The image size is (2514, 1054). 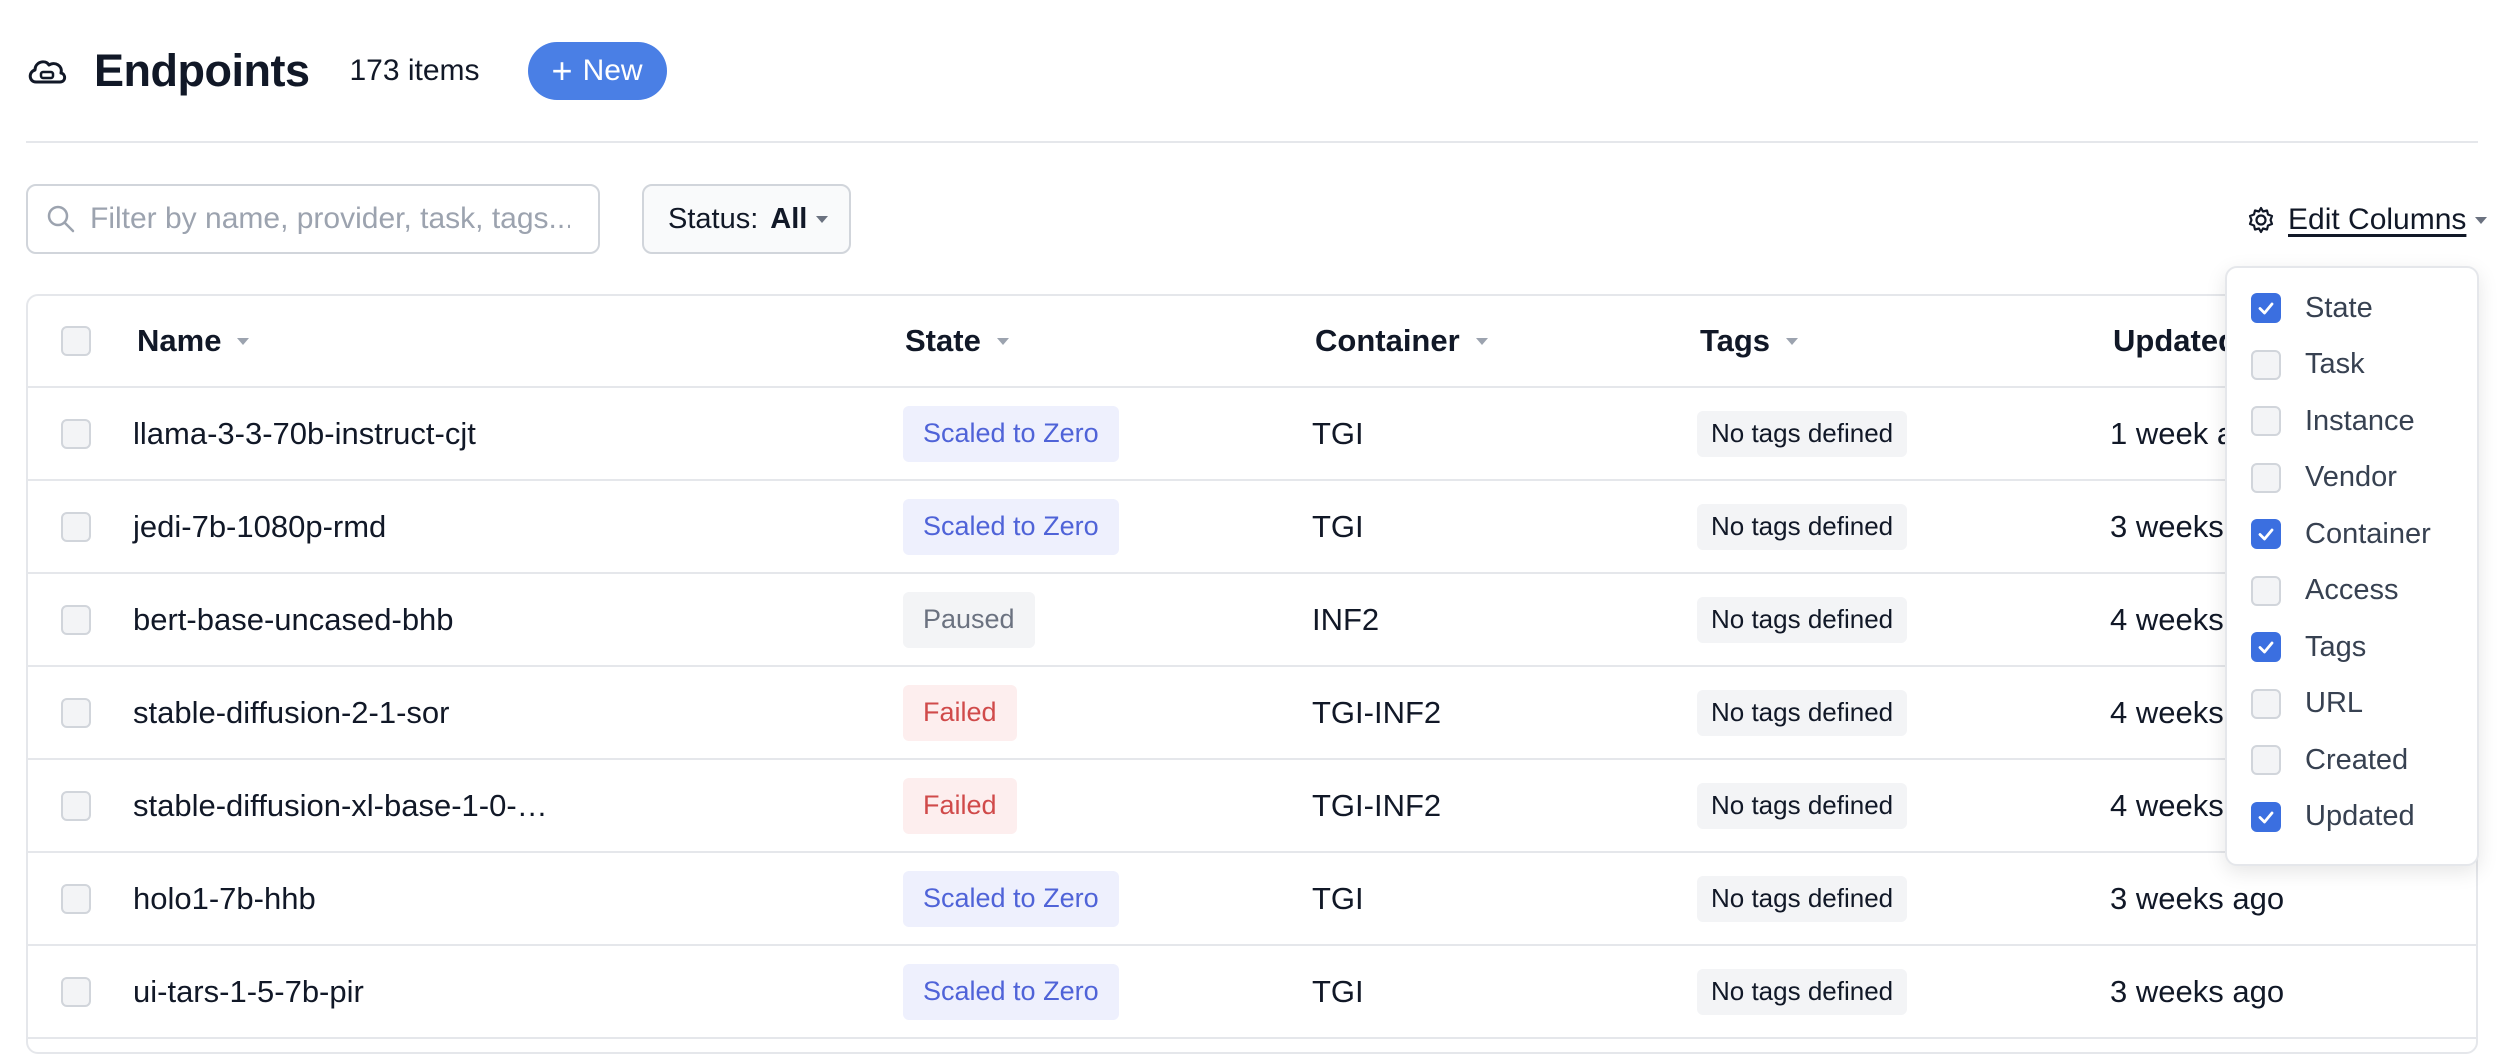 What do you see at coordinates (960, 805) in the screenshot?
I see `state-cell: Failed` at bounding box center [960, 805].